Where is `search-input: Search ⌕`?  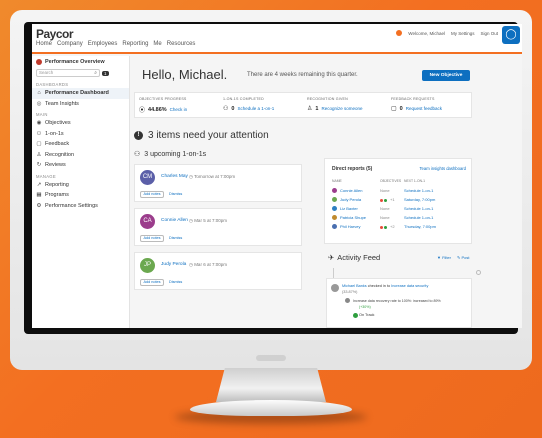
search-input: Search ⌕ is located at coordinates (68, 73).